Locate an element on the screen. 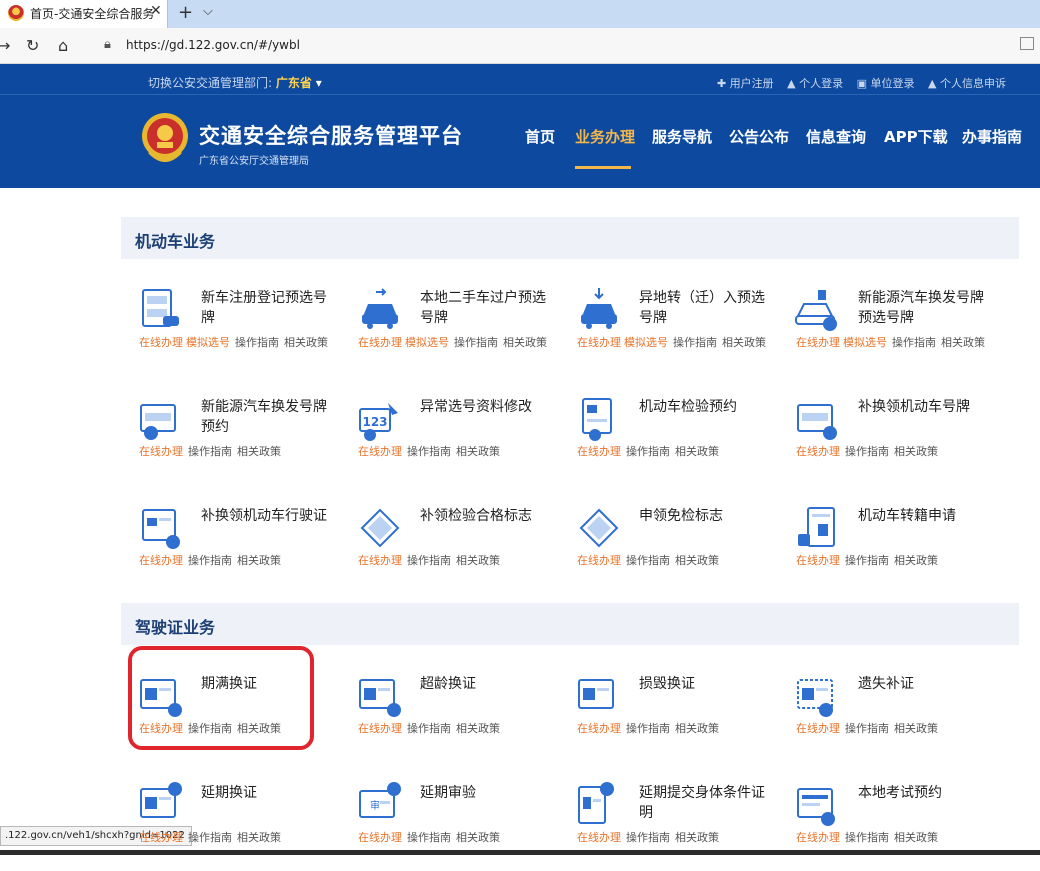  url-text: https://gd.122.gov.cn/#/ywbl is located at coordinates (213, 45).